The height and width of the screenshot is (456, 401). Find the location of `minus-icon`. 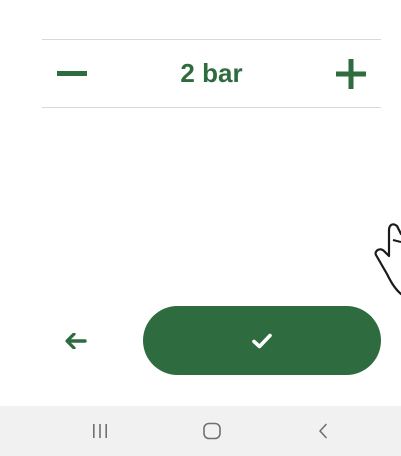

minus-icon is located at coordinates (72, 73).